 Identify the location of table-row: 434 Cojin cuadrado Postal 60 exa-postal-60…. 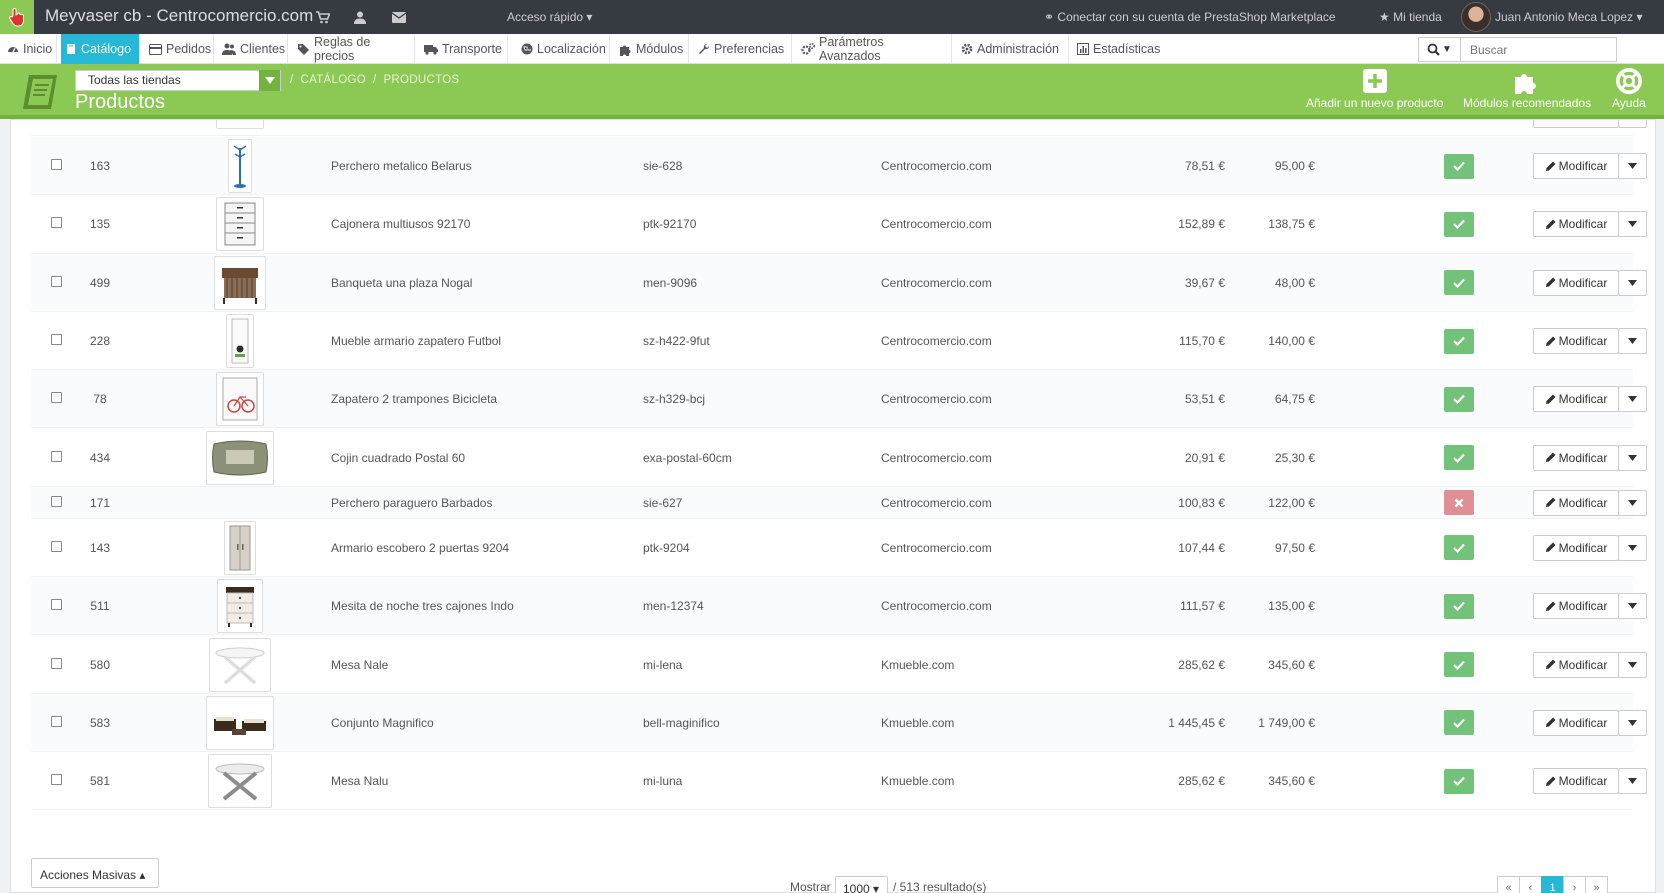
(839, 458).